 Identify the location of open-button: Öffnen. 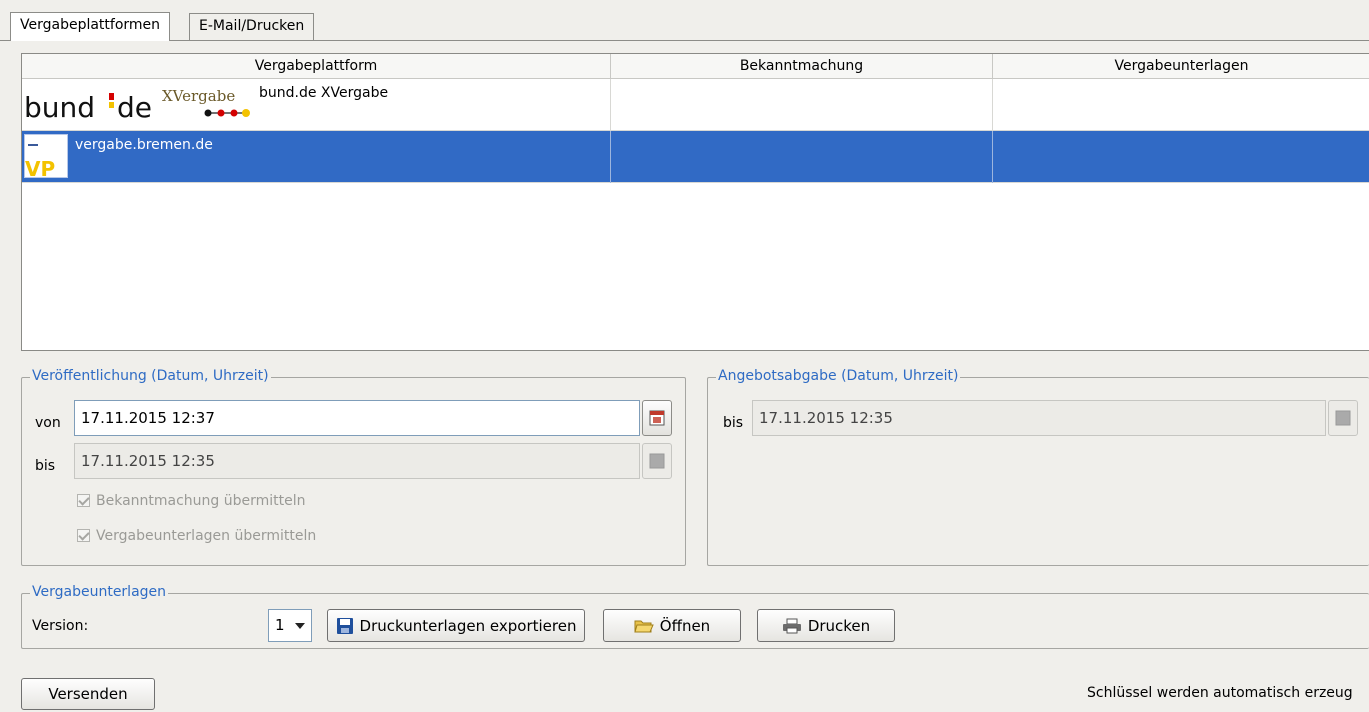
(672, 625).